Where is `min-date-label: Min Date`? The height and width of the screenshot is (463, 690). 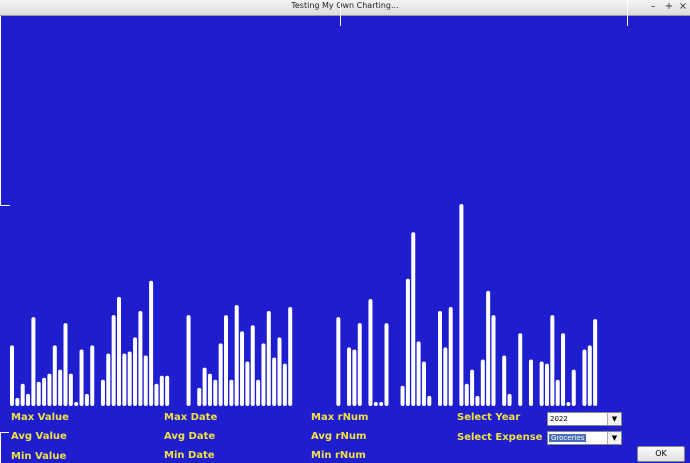
min-date-label: Min Date is located at coordinates (189, 455).